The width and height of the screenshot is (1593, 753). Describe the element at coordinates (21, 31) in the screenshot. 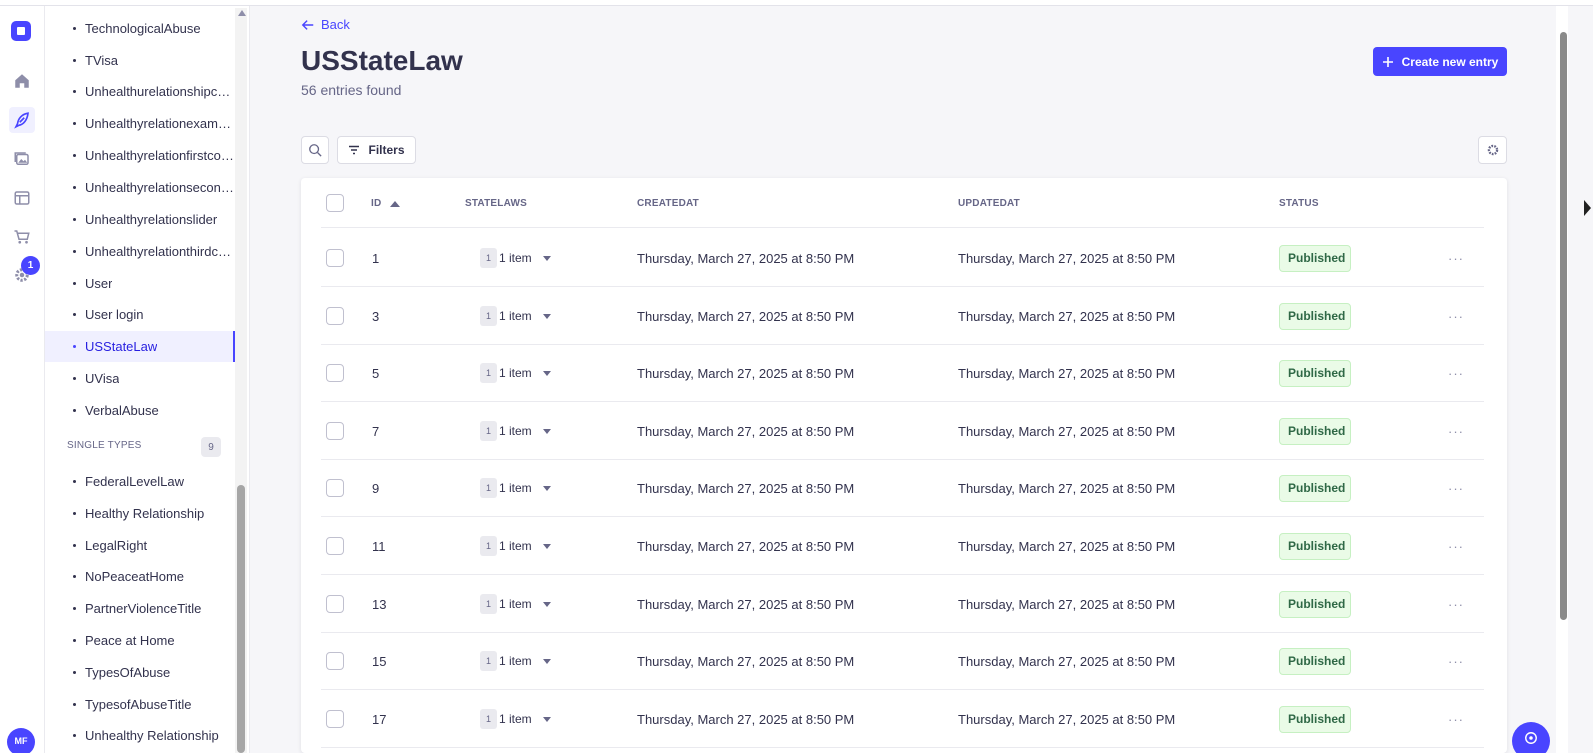

I see `strapi-logo` at that location.